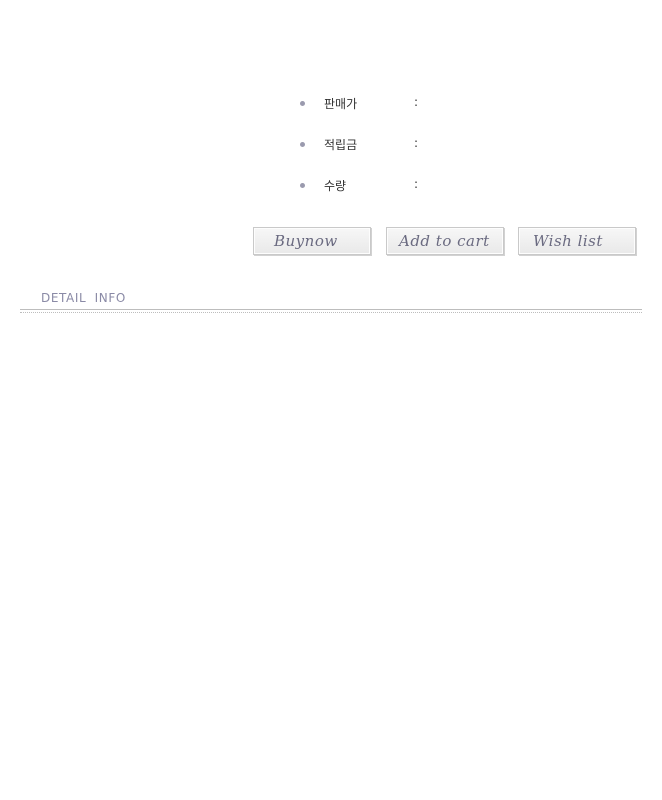 This screenshot has height=800, width=662. What do you see at coordinates (335, 186) in the screenshot?
I see `quantity-label: 수량` at bounding box center [335, 186].